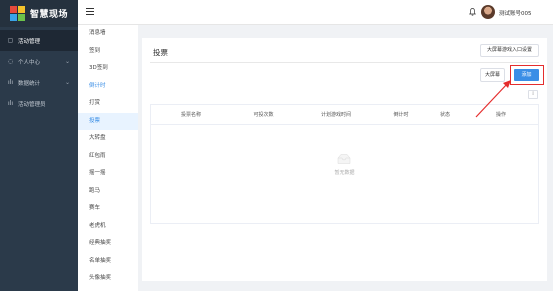 The height and width of the screenshot is (291, 553). What do you see at coordinates (108, 69) in the screenshot?
I see `submenu-item-3d-sign-in: 3D签到` at bounding box center [108, 69].